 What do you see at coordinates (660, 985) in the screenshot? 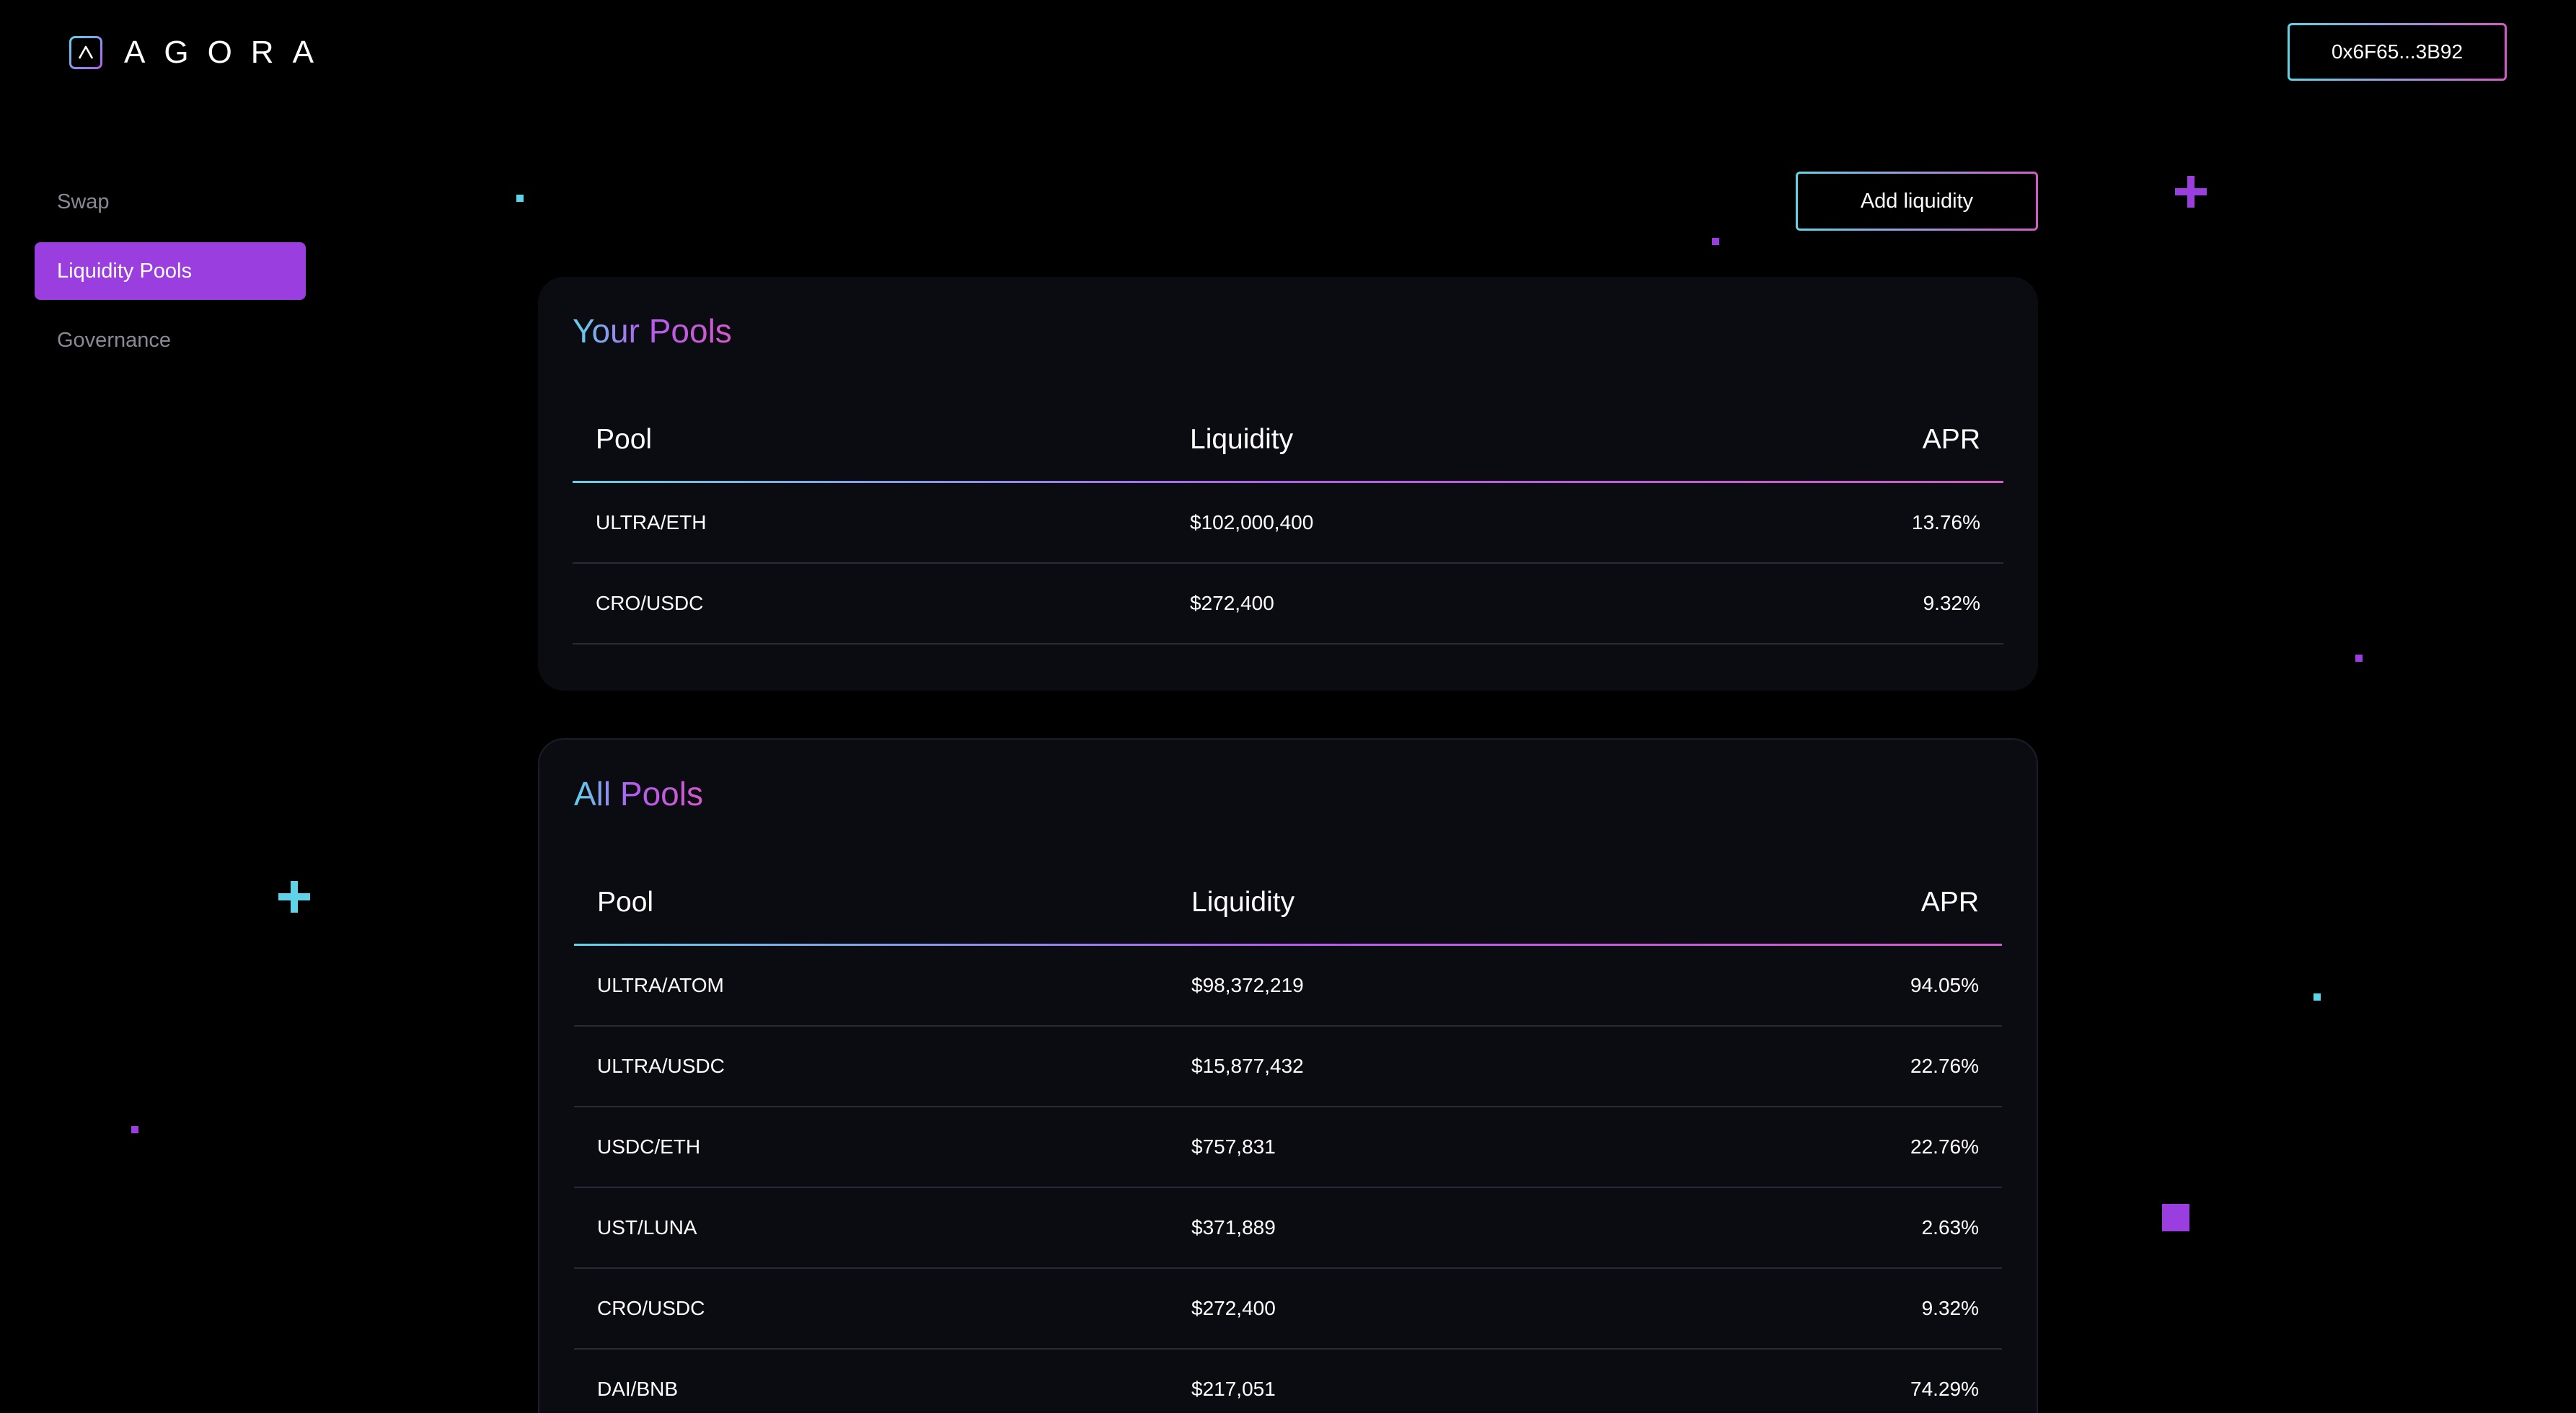
I see `pool-name: ULTRA/ATOM` at bounding box center [660, 985].